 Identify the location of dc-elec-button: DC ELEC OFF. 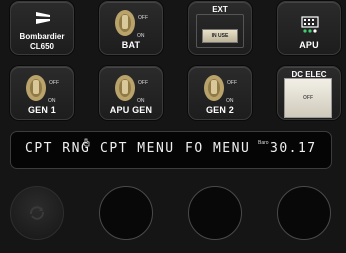
(309, 93).